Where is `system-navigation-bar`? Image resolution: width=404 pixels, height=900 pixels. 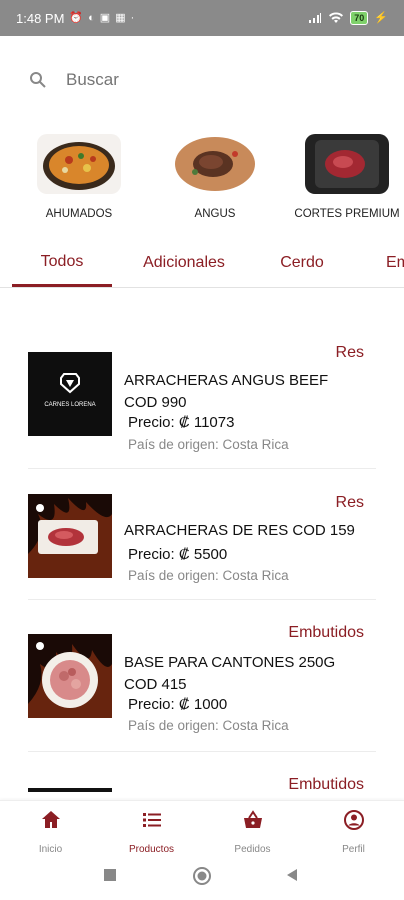 system-navigation-bar is located at coordinates (202, 878).